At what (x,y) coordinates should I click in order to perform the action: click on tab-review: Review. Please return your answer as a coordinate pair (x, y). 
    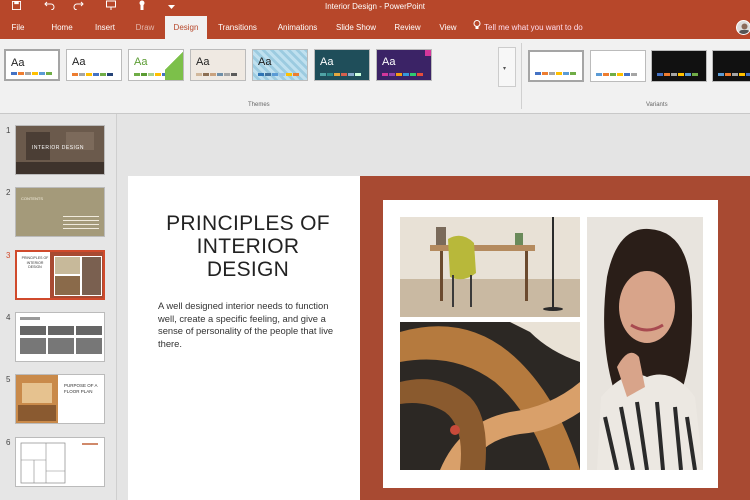
    Looking at the image, I should click on (407, 27).